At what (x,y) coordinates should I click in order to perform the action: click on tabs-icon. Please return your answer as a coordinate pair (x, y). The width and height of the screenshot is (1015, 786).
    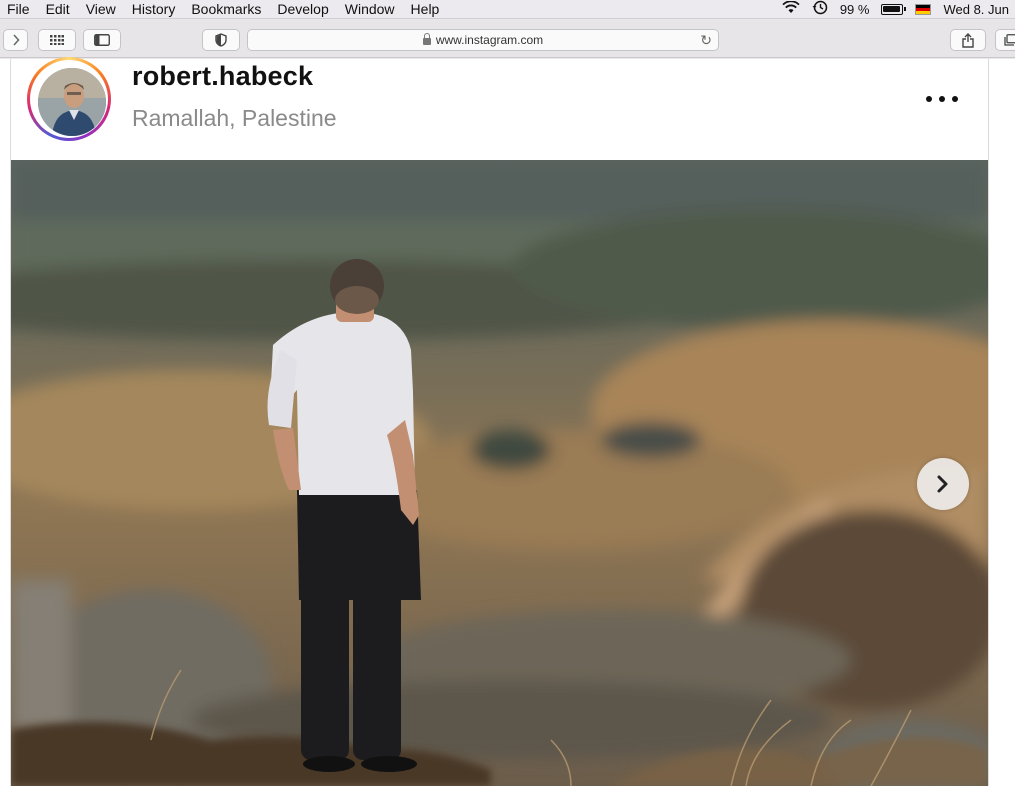
    Looking at the image, I should click on (1009, 40).